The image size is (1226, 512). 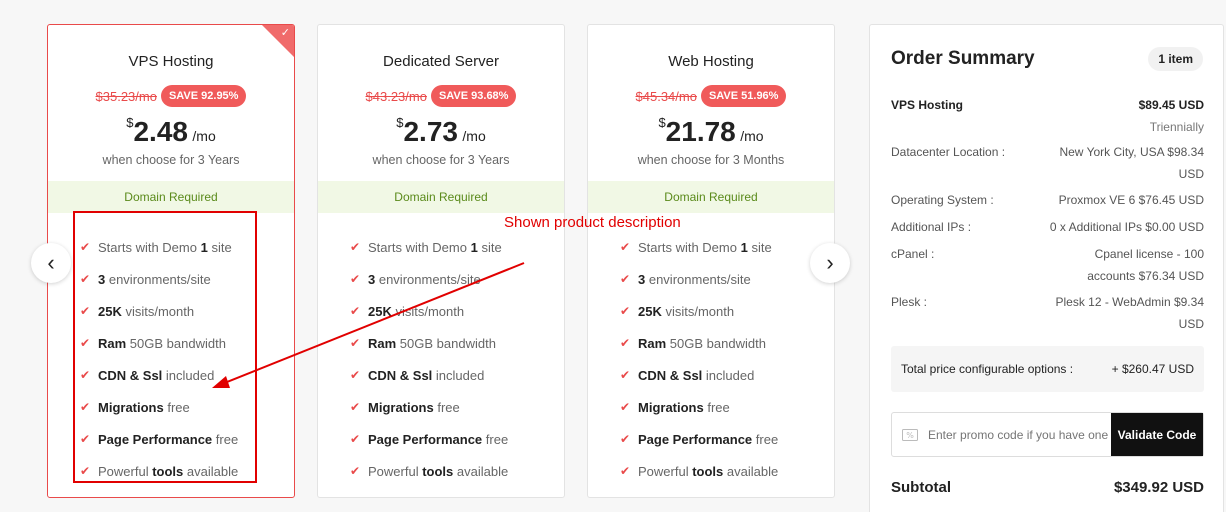 I want to click on summary-product-row: VPS Hosting $89.45 USD Triennially, so click(x=1047, y=116).